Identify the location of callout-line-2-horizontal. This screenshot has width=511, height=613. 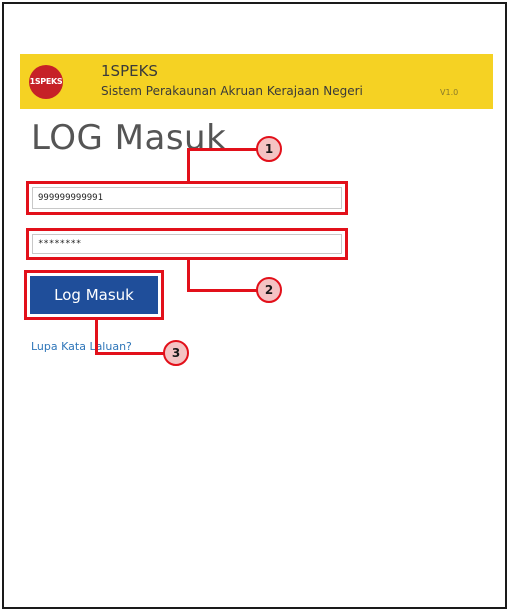
(222, 290).